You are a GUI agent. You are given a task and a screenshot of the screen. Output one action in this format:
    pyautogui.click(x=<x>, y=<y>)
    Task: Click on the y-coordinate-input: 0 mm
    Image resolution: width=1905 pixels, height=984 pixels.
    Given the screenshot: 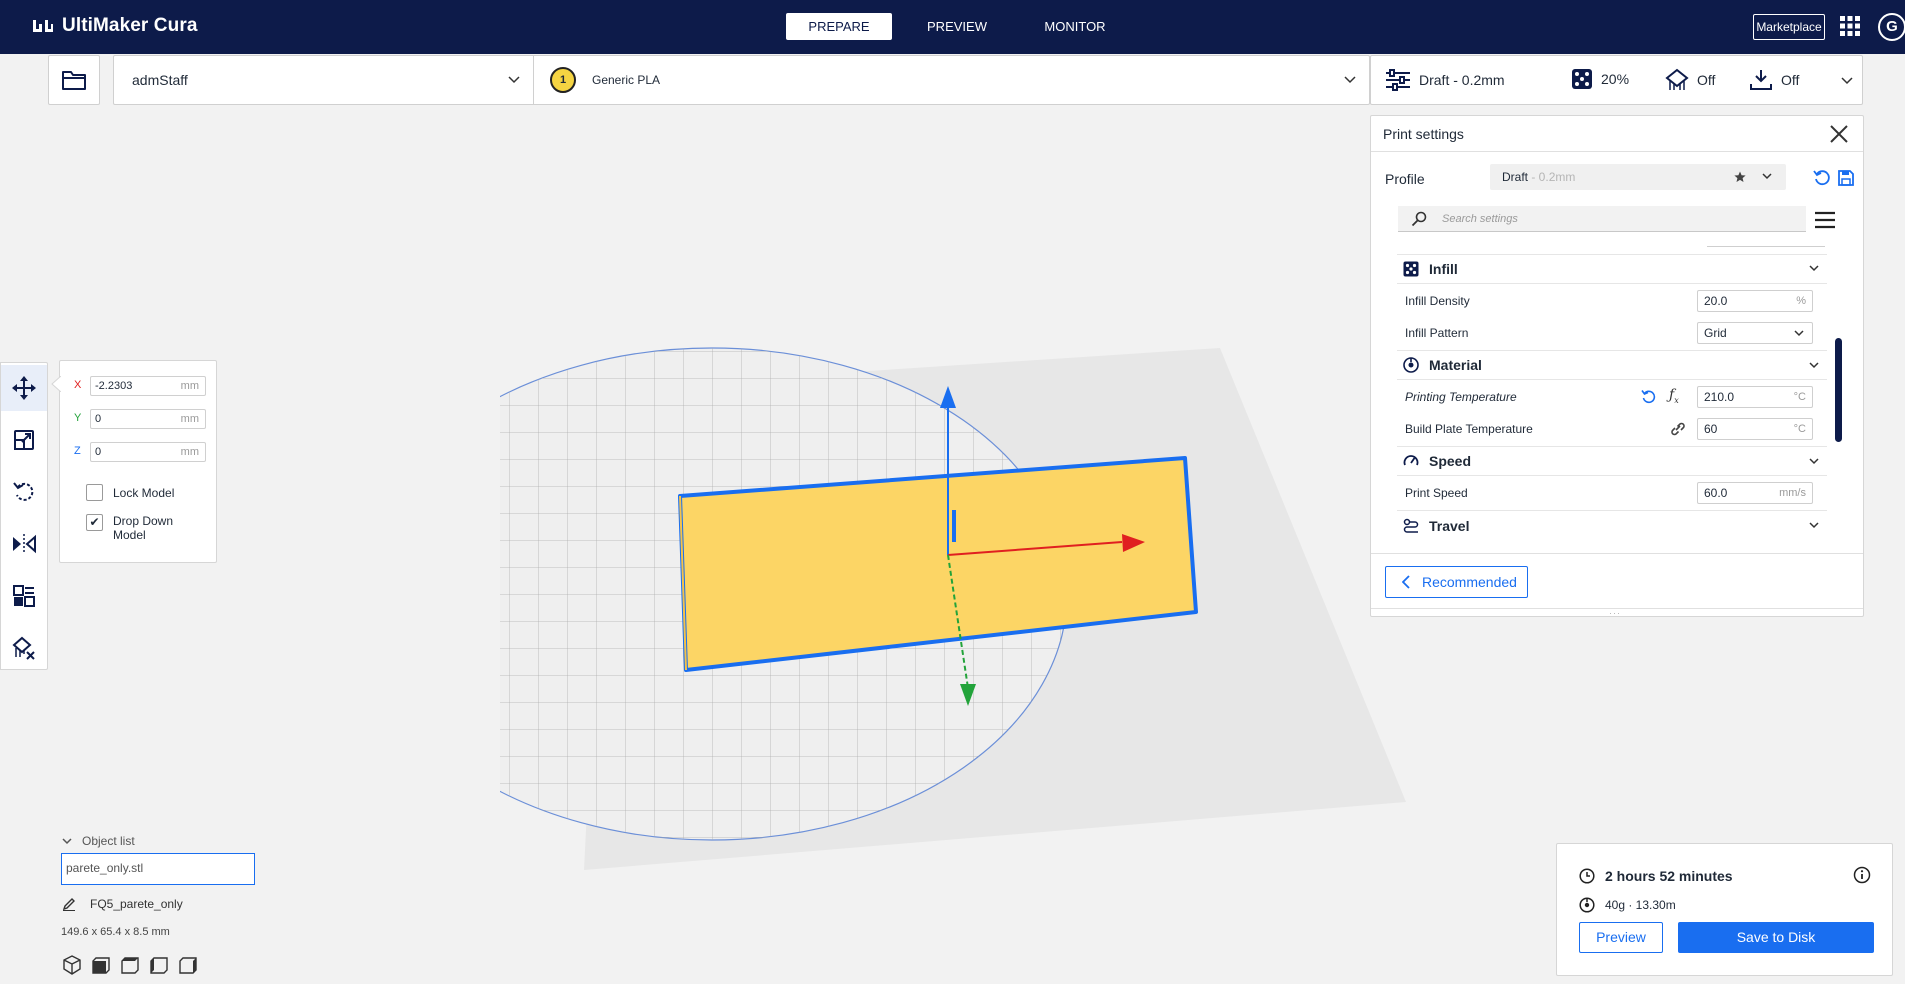 What is the action you would take?
    pyautogui.click(x=148, y=419)
    